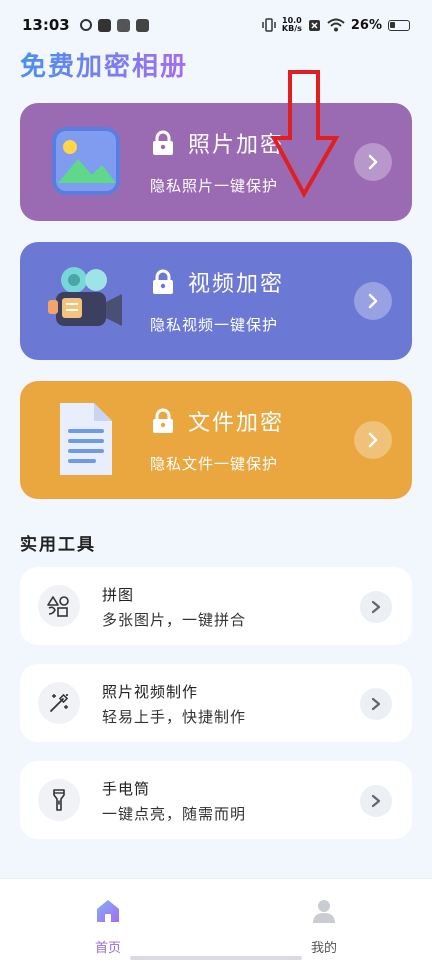 The image size is (432, 964). I want to click on flashlight-icon, so click(59, 800).